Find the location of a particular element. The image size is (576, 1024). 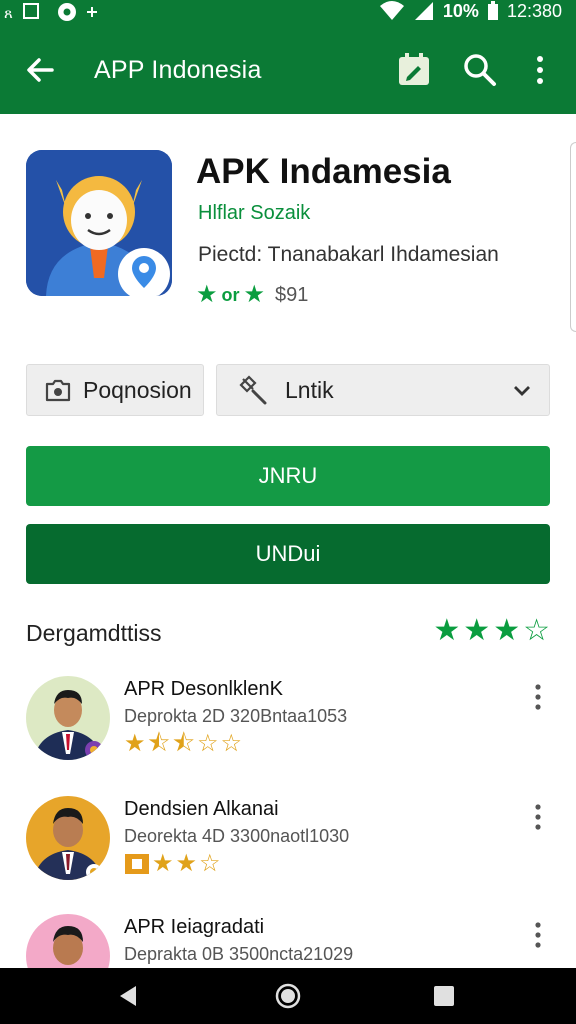

battery-icon is located at coordinates (492, 10).